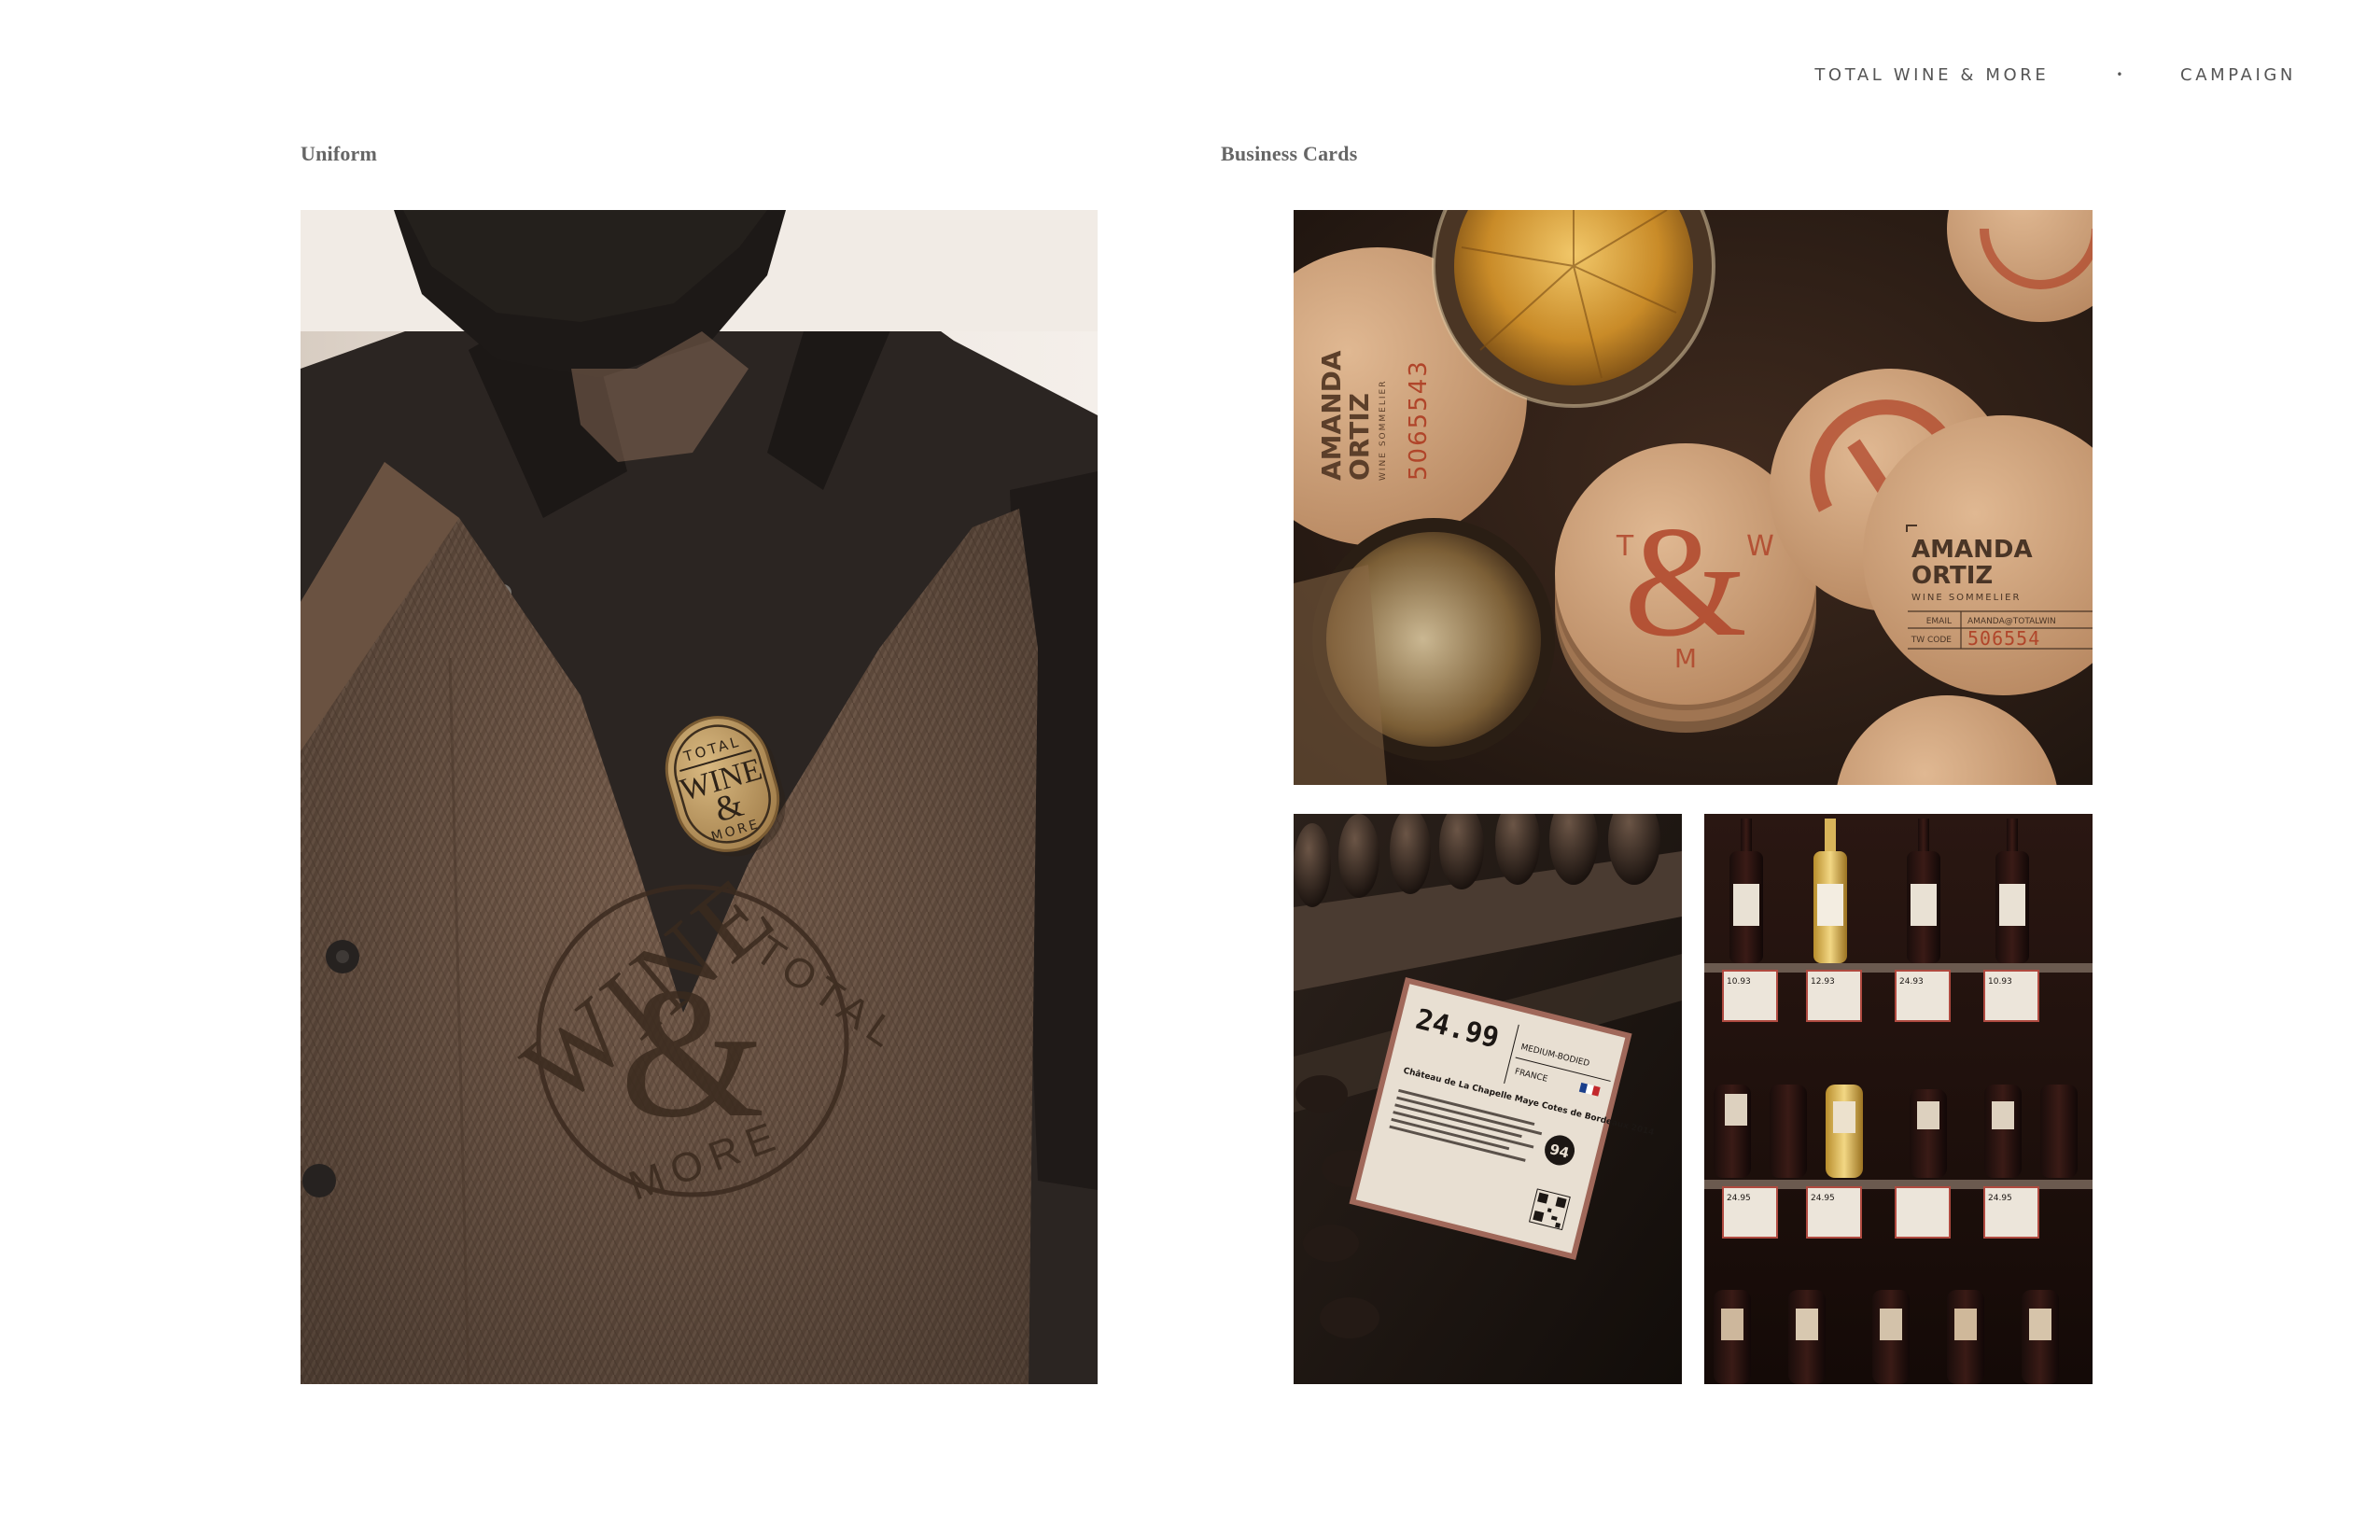 The image size is (2380, 1540). I want to click on row1-price-3: 24.93, so click(1911, 982).